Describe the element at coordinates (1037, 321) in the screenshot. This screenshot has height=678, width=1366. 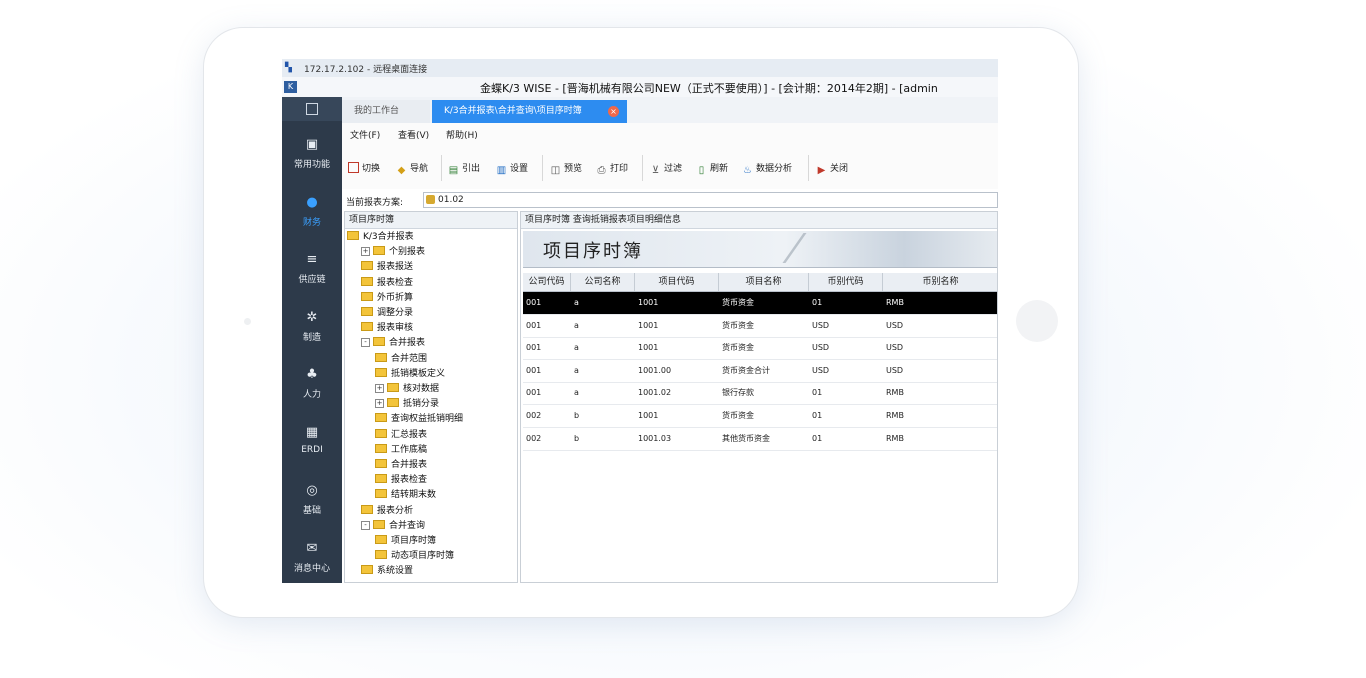
I see `home-button` at that location.